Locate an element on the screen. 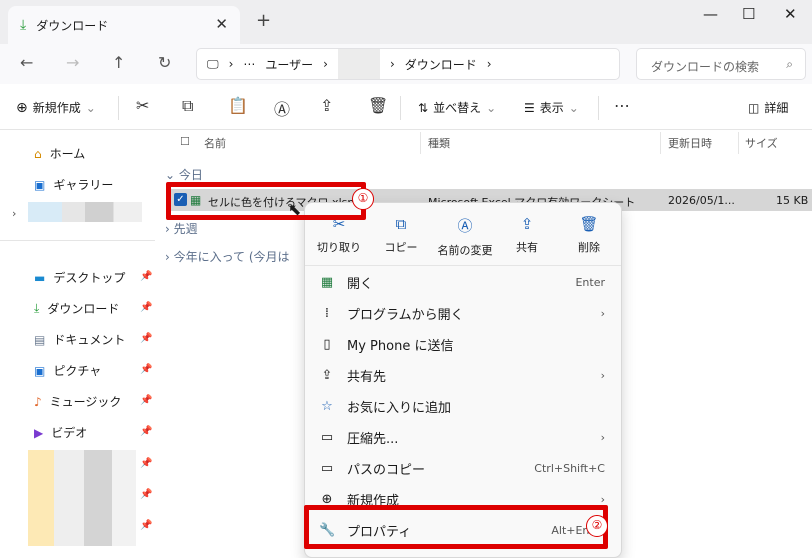 This screenshot has height=558, width=812. phone-icon: ▯ is located at coordinates (327, 344).